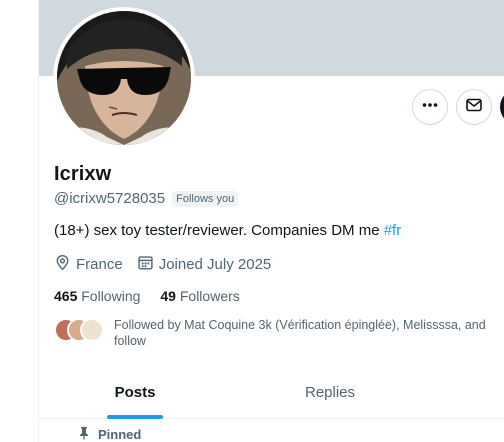 The width and height of the screenshot is (504, 442). I want to click on followed-by-line2: follow, so click(130, 341).